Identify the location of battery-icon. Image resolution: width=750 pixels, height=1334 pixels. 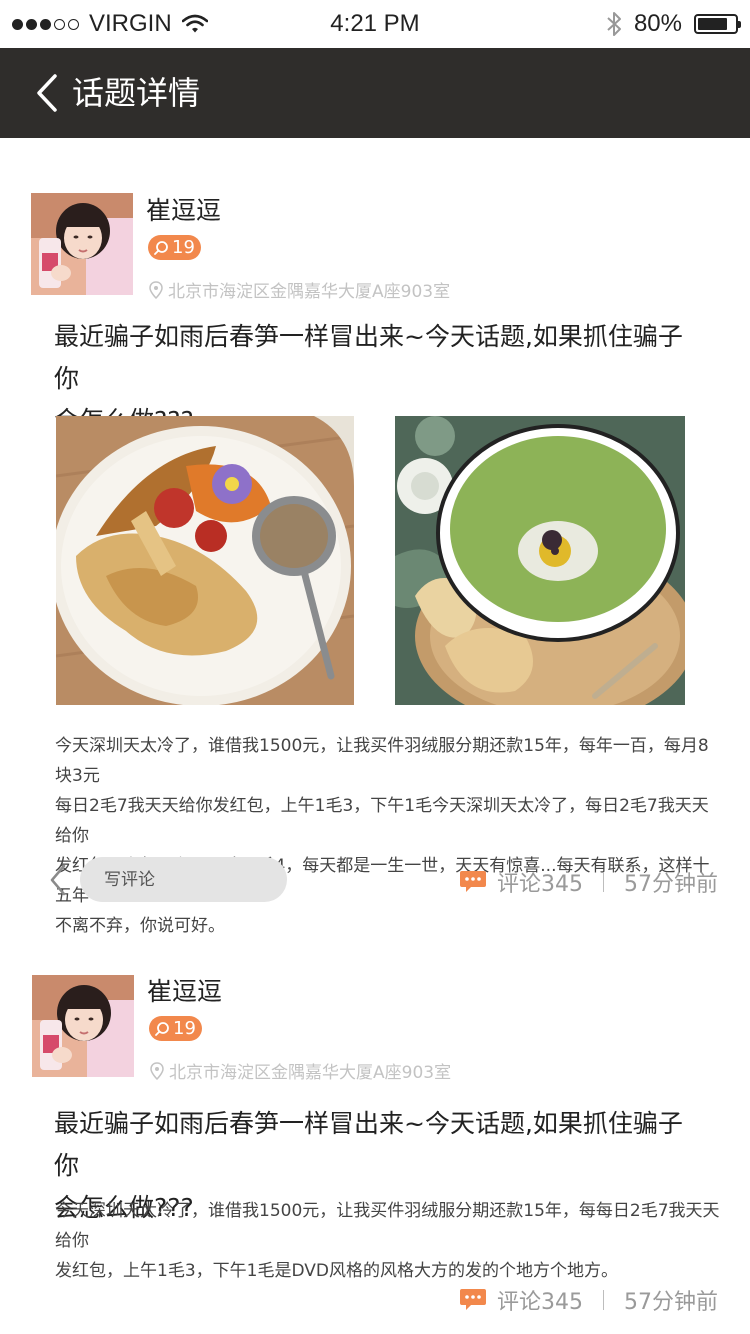
(717, 24).